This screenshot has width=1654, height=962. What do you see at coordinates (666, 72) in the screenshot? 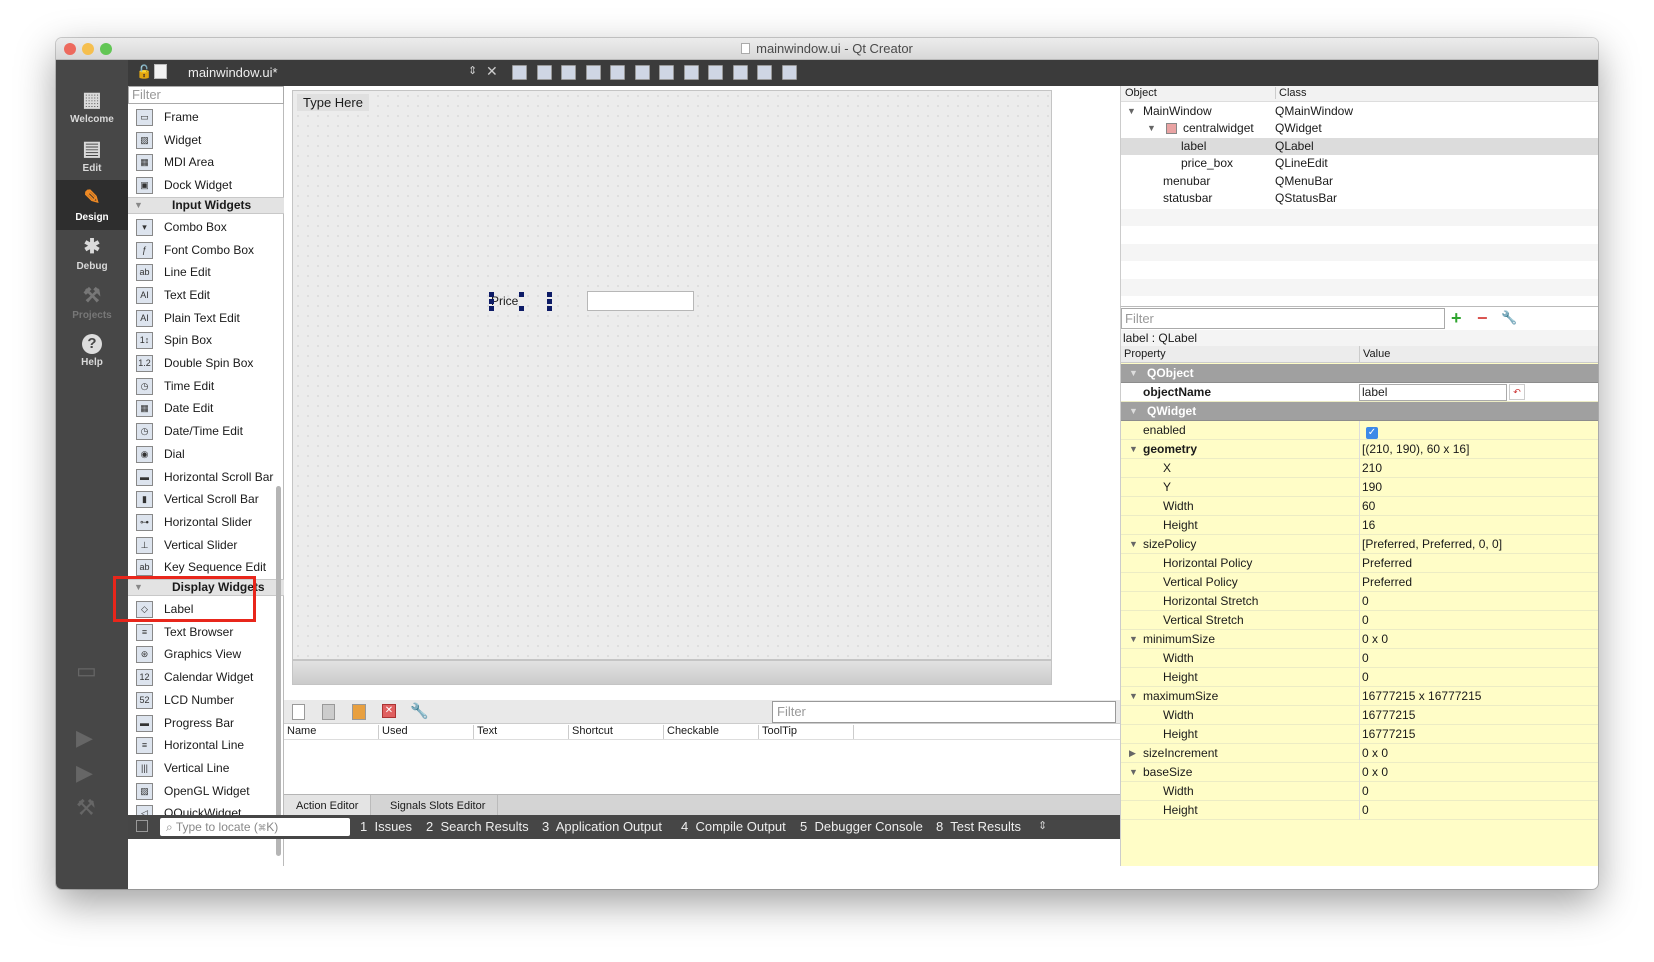
I see `splitter-horizontal-icon` at bounding box center [666, 72].